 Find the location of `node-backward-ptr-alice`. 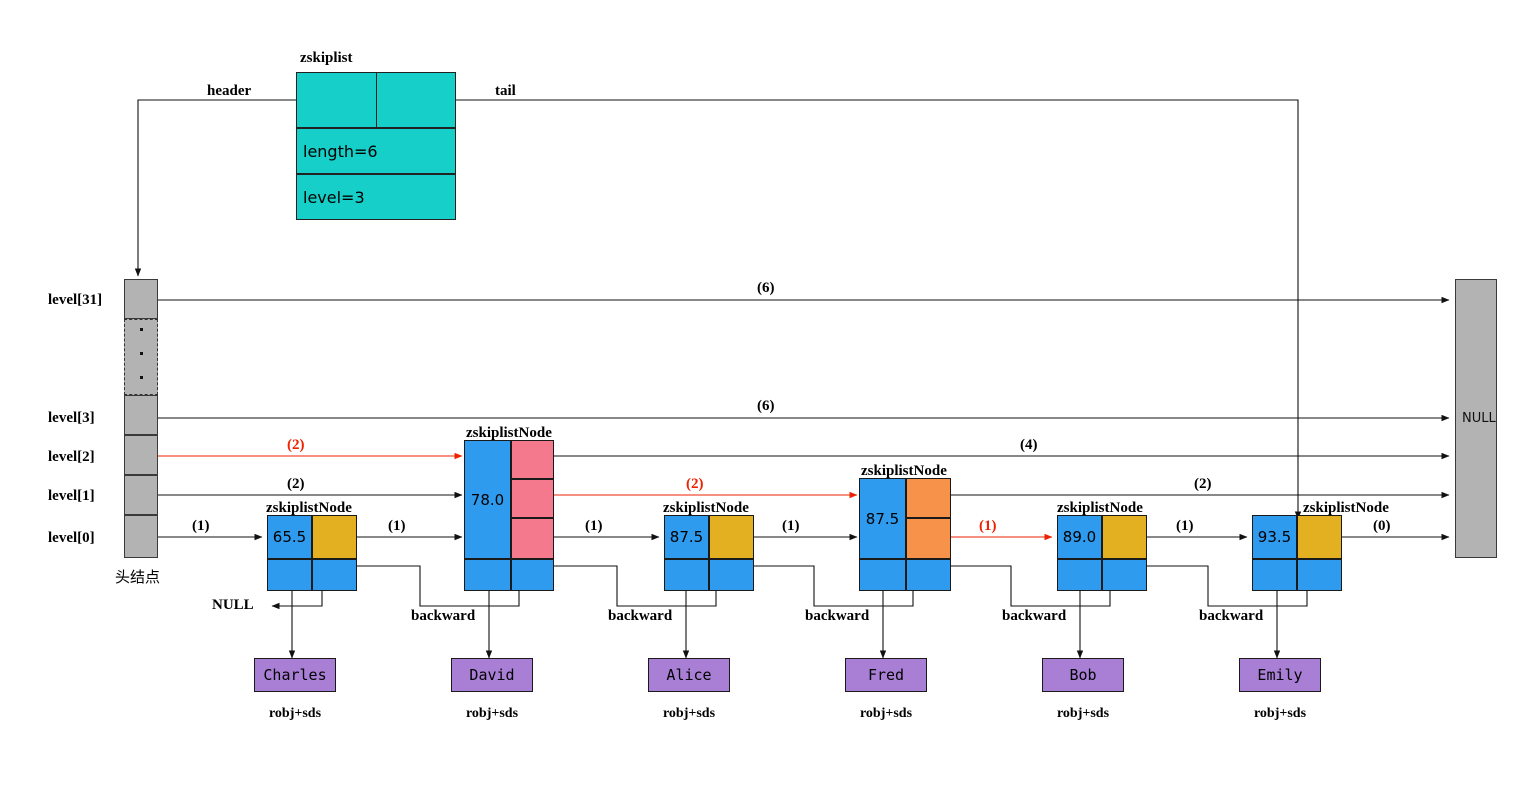

node-backward-ptr-alice is located at coordinates (731, 575).